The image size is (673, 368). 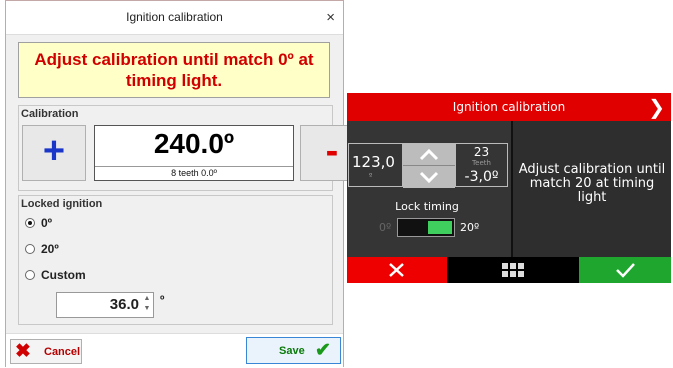 I want to click on calibration-group: Calibration + 240.0º 8 teeth 0.0º -, so click(x=191, y=148).